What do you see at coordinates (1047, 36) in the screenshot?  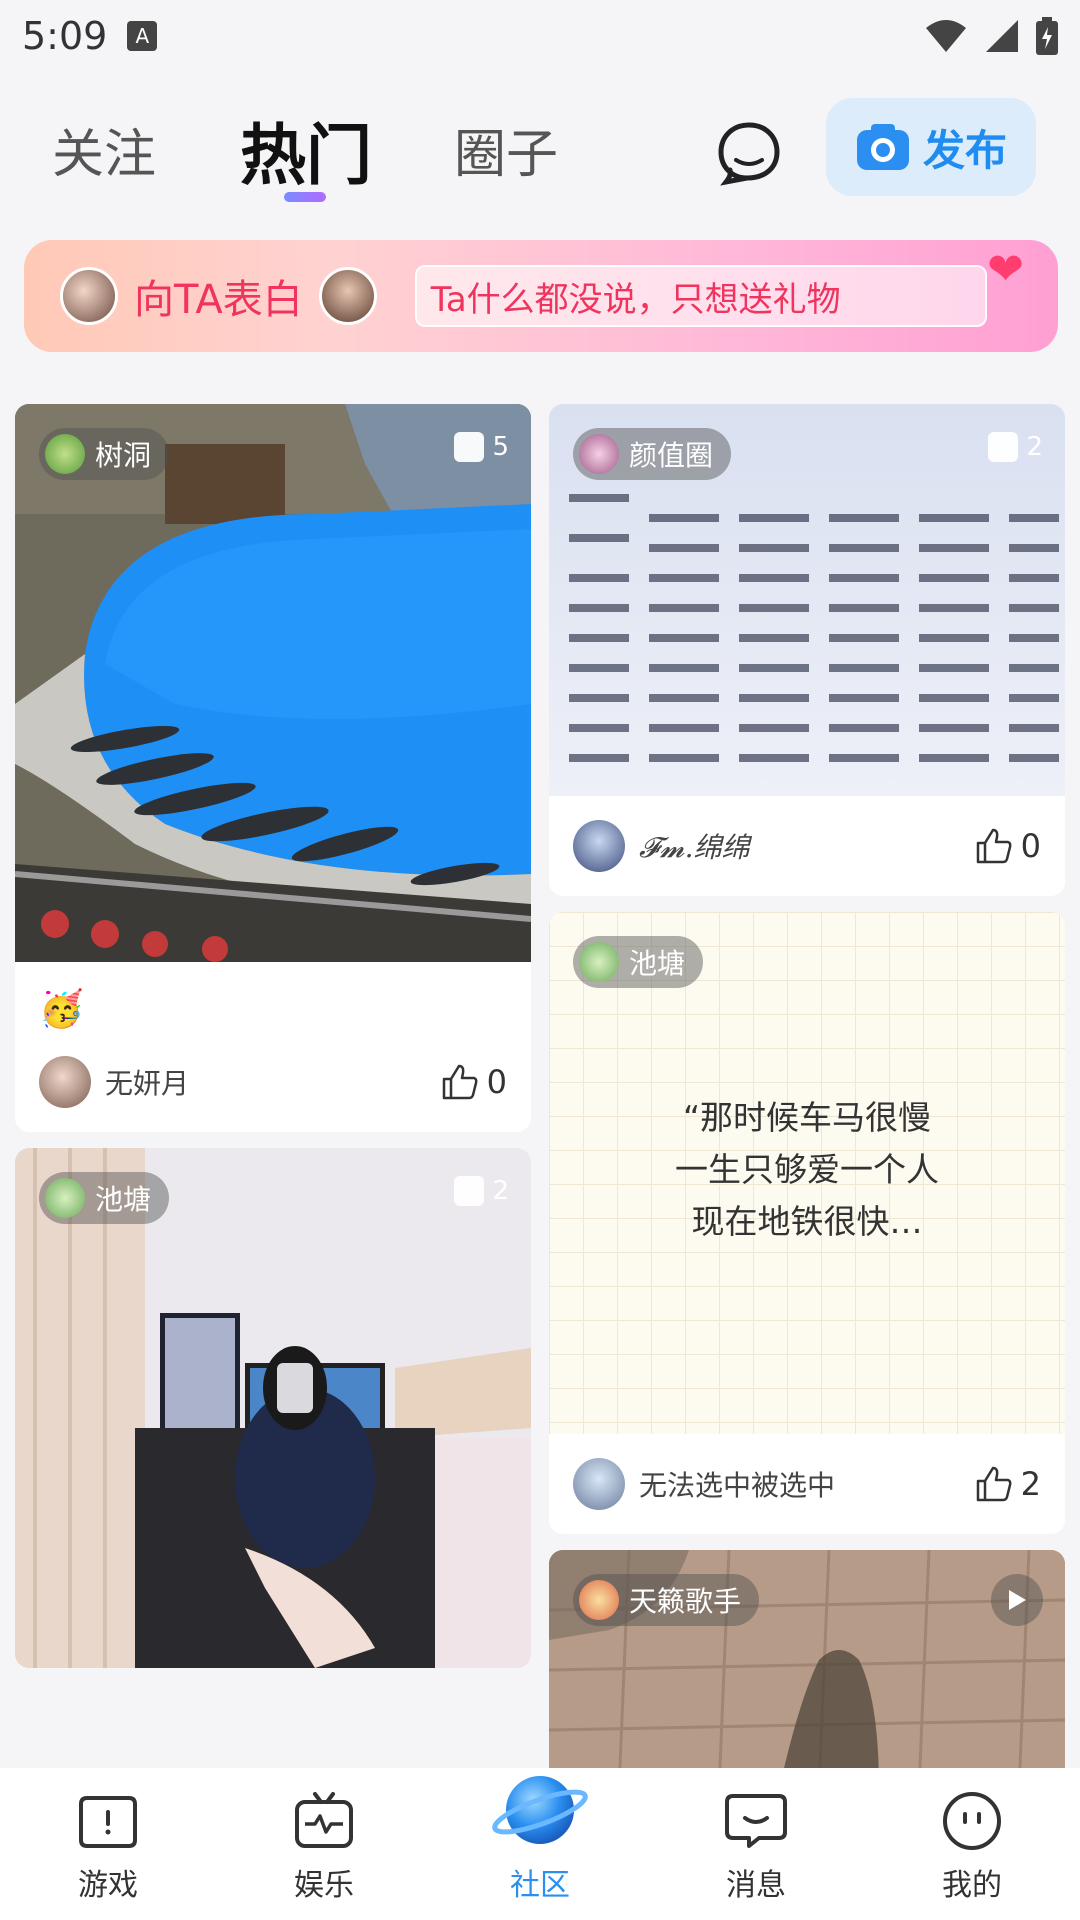 I see `battery-icon` at bounding box center [1047, 36].